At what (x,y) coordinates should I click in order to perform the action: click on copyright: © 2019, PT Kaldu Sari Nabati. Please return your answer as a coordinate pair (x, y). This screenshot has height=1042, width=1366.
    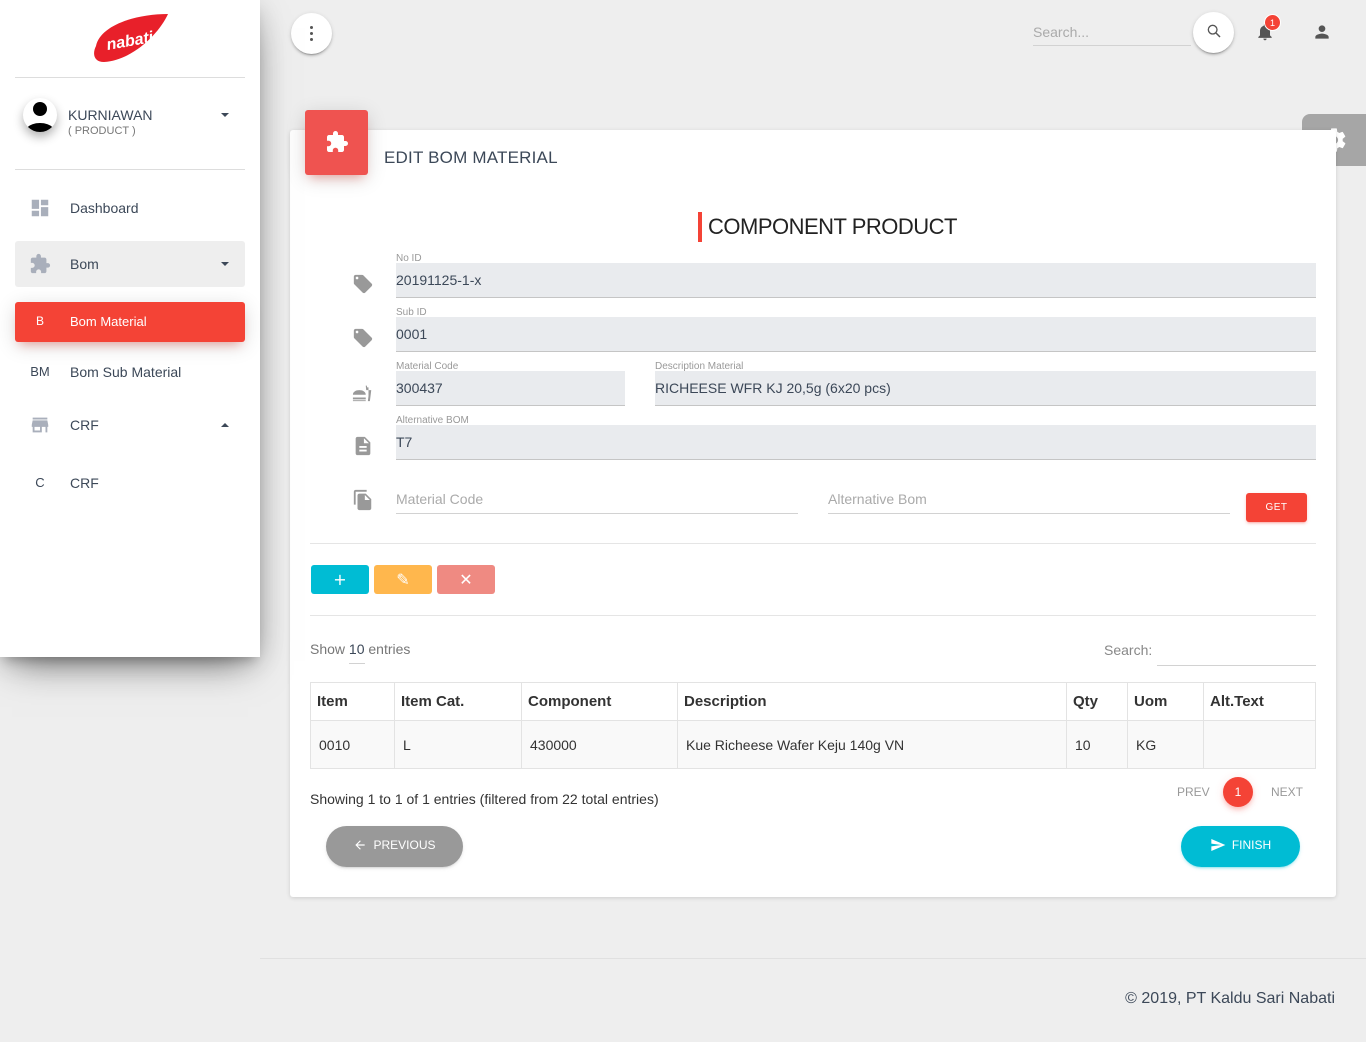
    Looking at the image, I should click on (1230, 998).